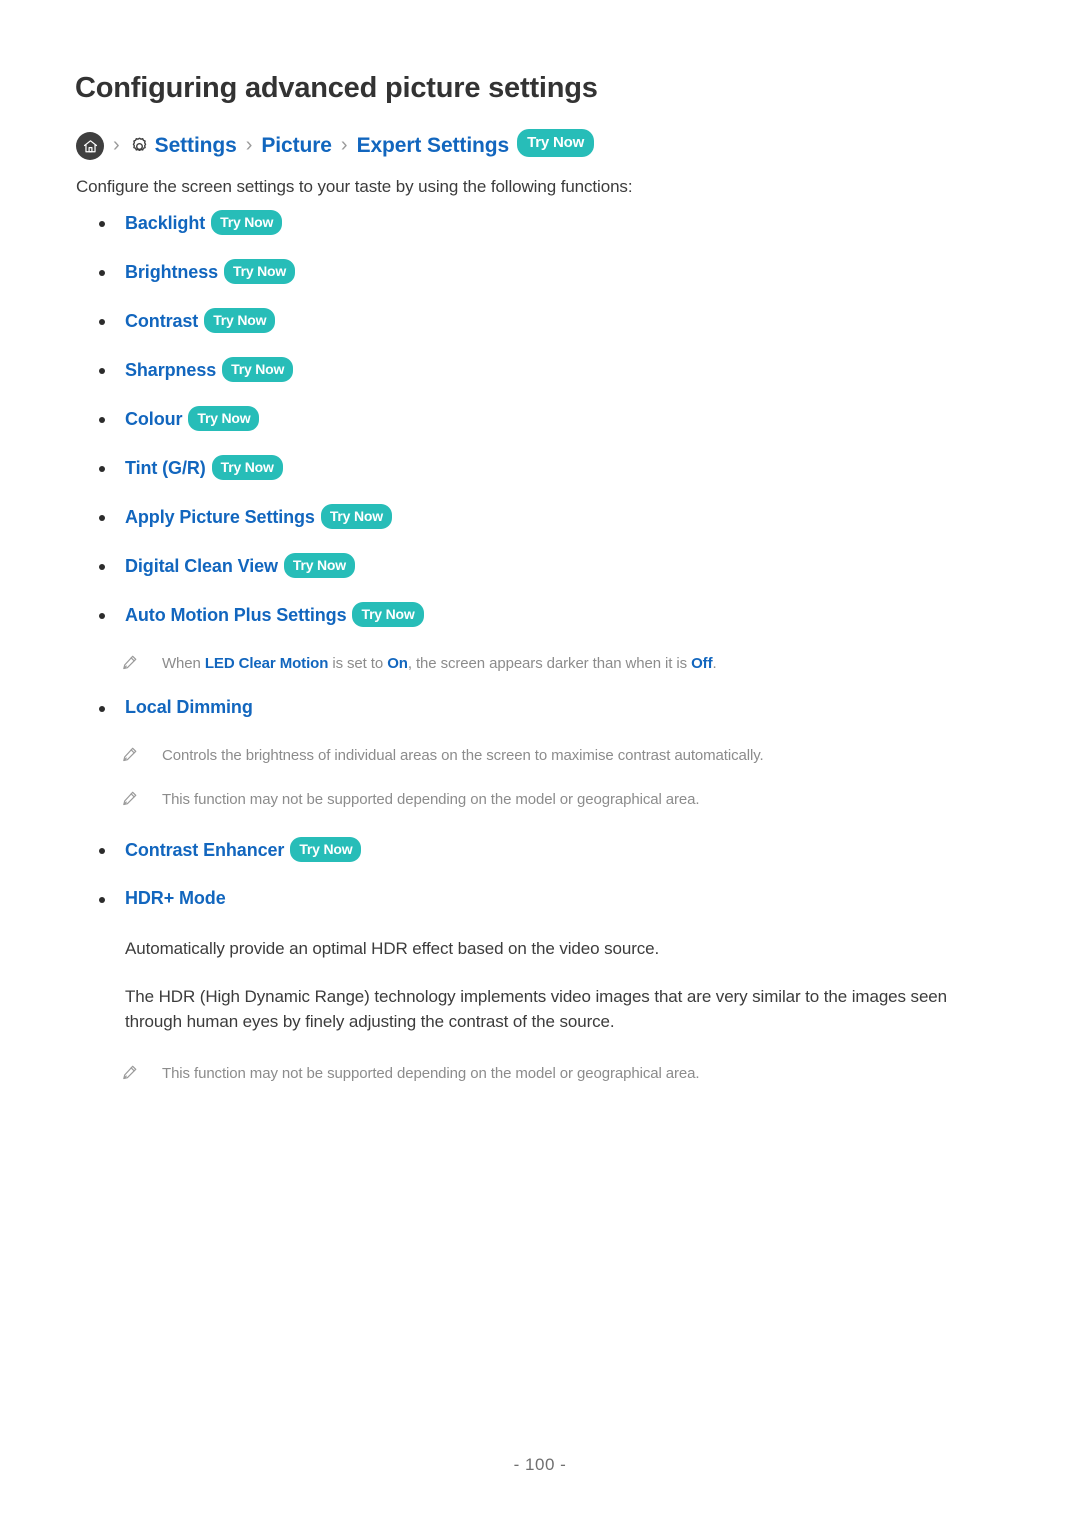  What do you see at coordinates (165, 468) in the screenshot?
I see `list-item-label: Tint (G/R)` at bounding box center [165, 468].